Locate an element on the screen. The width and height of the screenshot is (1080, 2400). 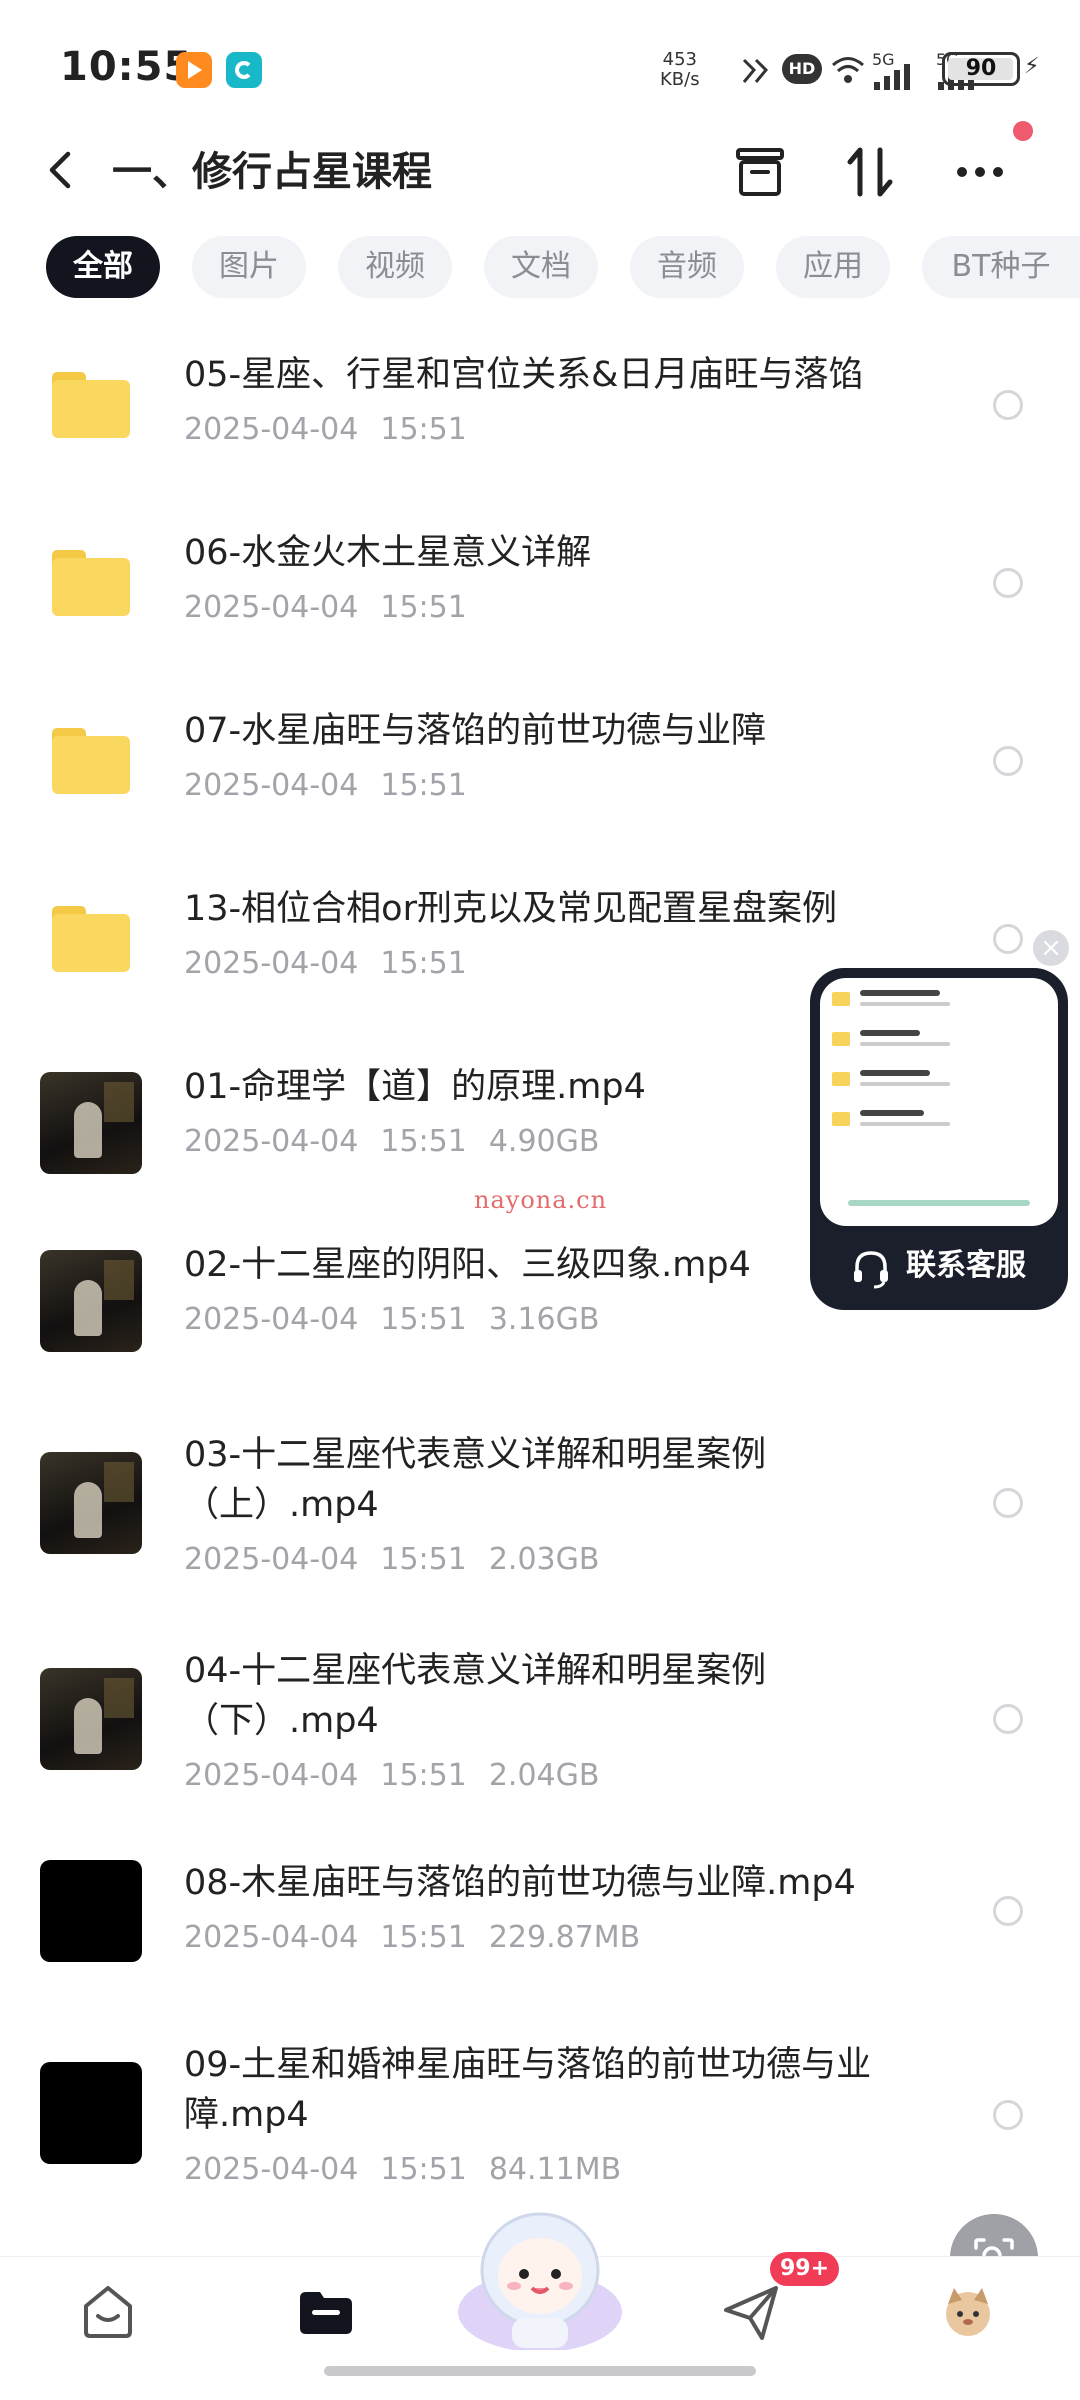
customer-service-widget: 联系客服 is located at coordinates (939, 1139).